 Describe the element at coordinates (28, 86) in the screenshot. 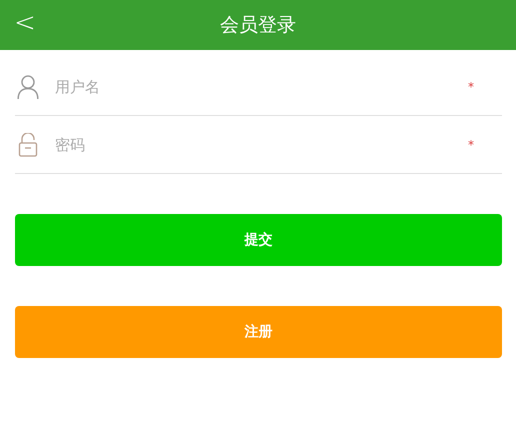

I see `user-icon` at that location.